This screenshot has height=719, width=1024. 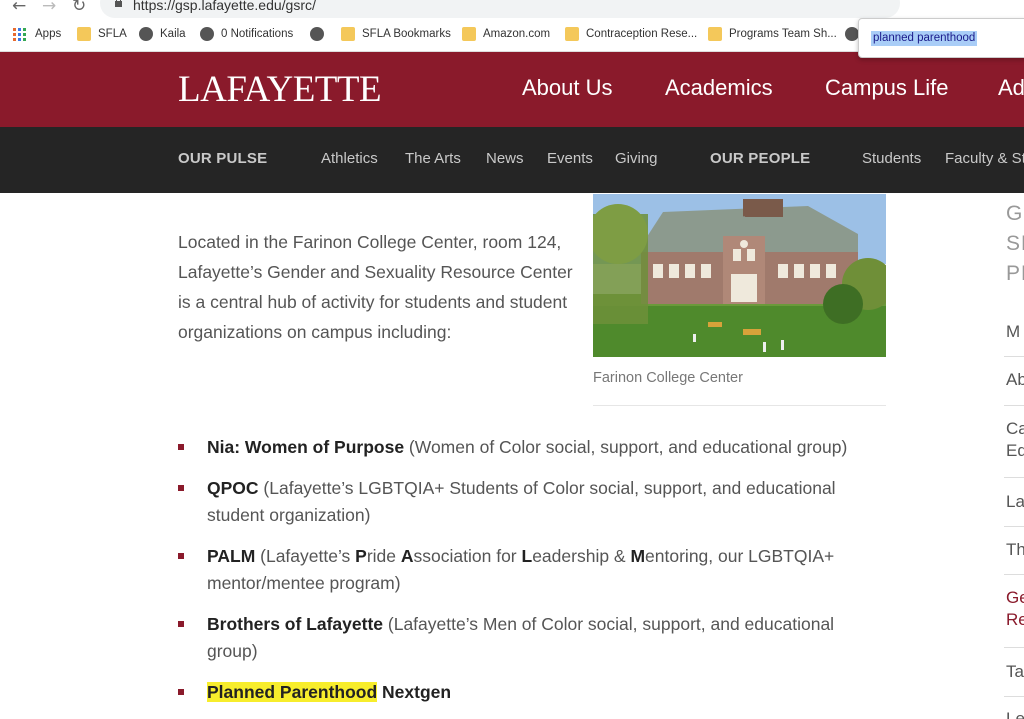 What do you see at coordinates (1015, 273) in the screenshot?
I see `sidebar-heading-line: PF` at bounding box center [1015, 273].